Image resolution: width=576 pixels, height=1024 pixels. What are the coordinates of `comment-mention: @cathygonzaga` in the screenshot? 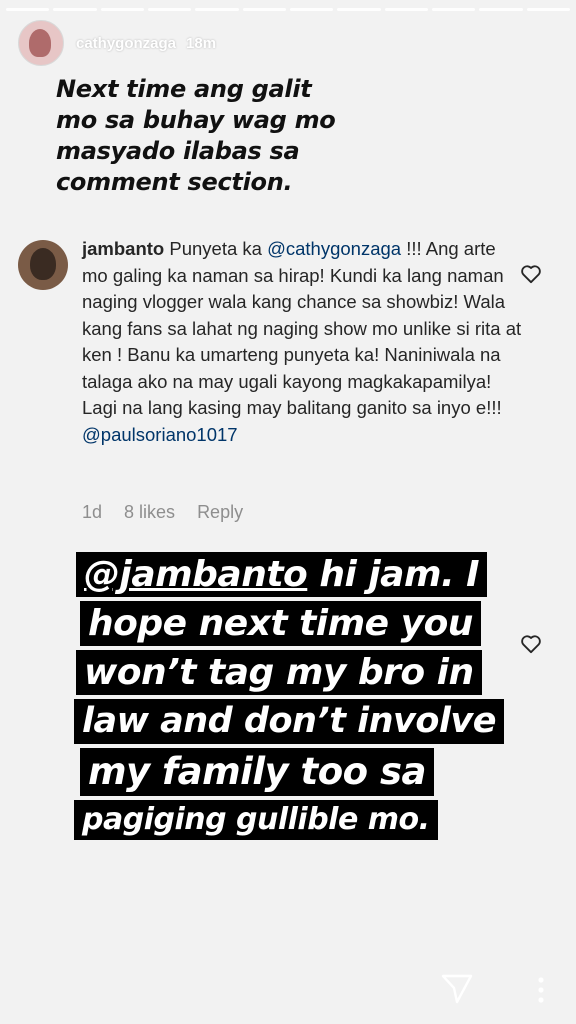 It's located at (334, 248).